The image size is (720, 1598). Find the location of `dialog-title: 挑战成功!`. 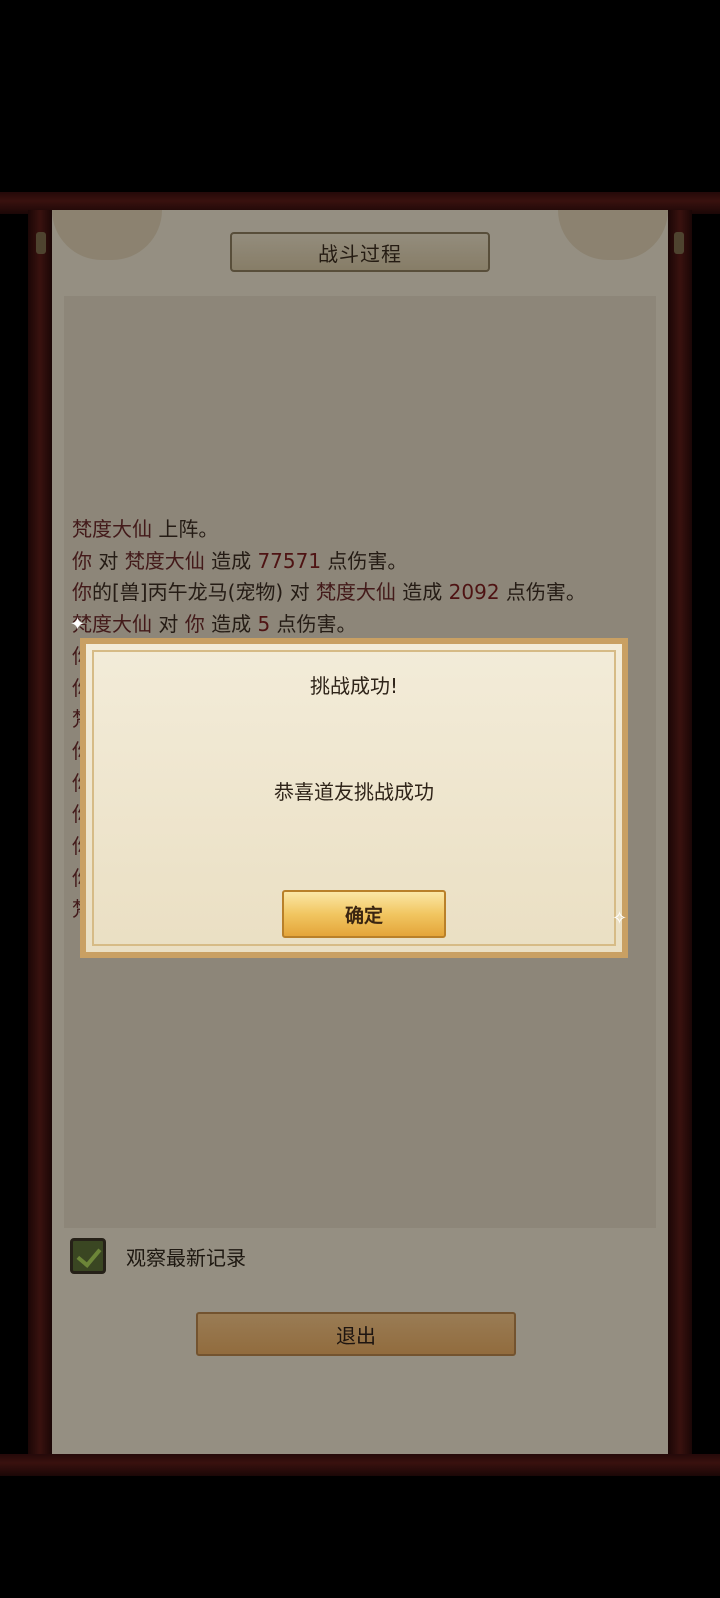

dialog-title: 挑战成功! is located at coordinates (354, 686).